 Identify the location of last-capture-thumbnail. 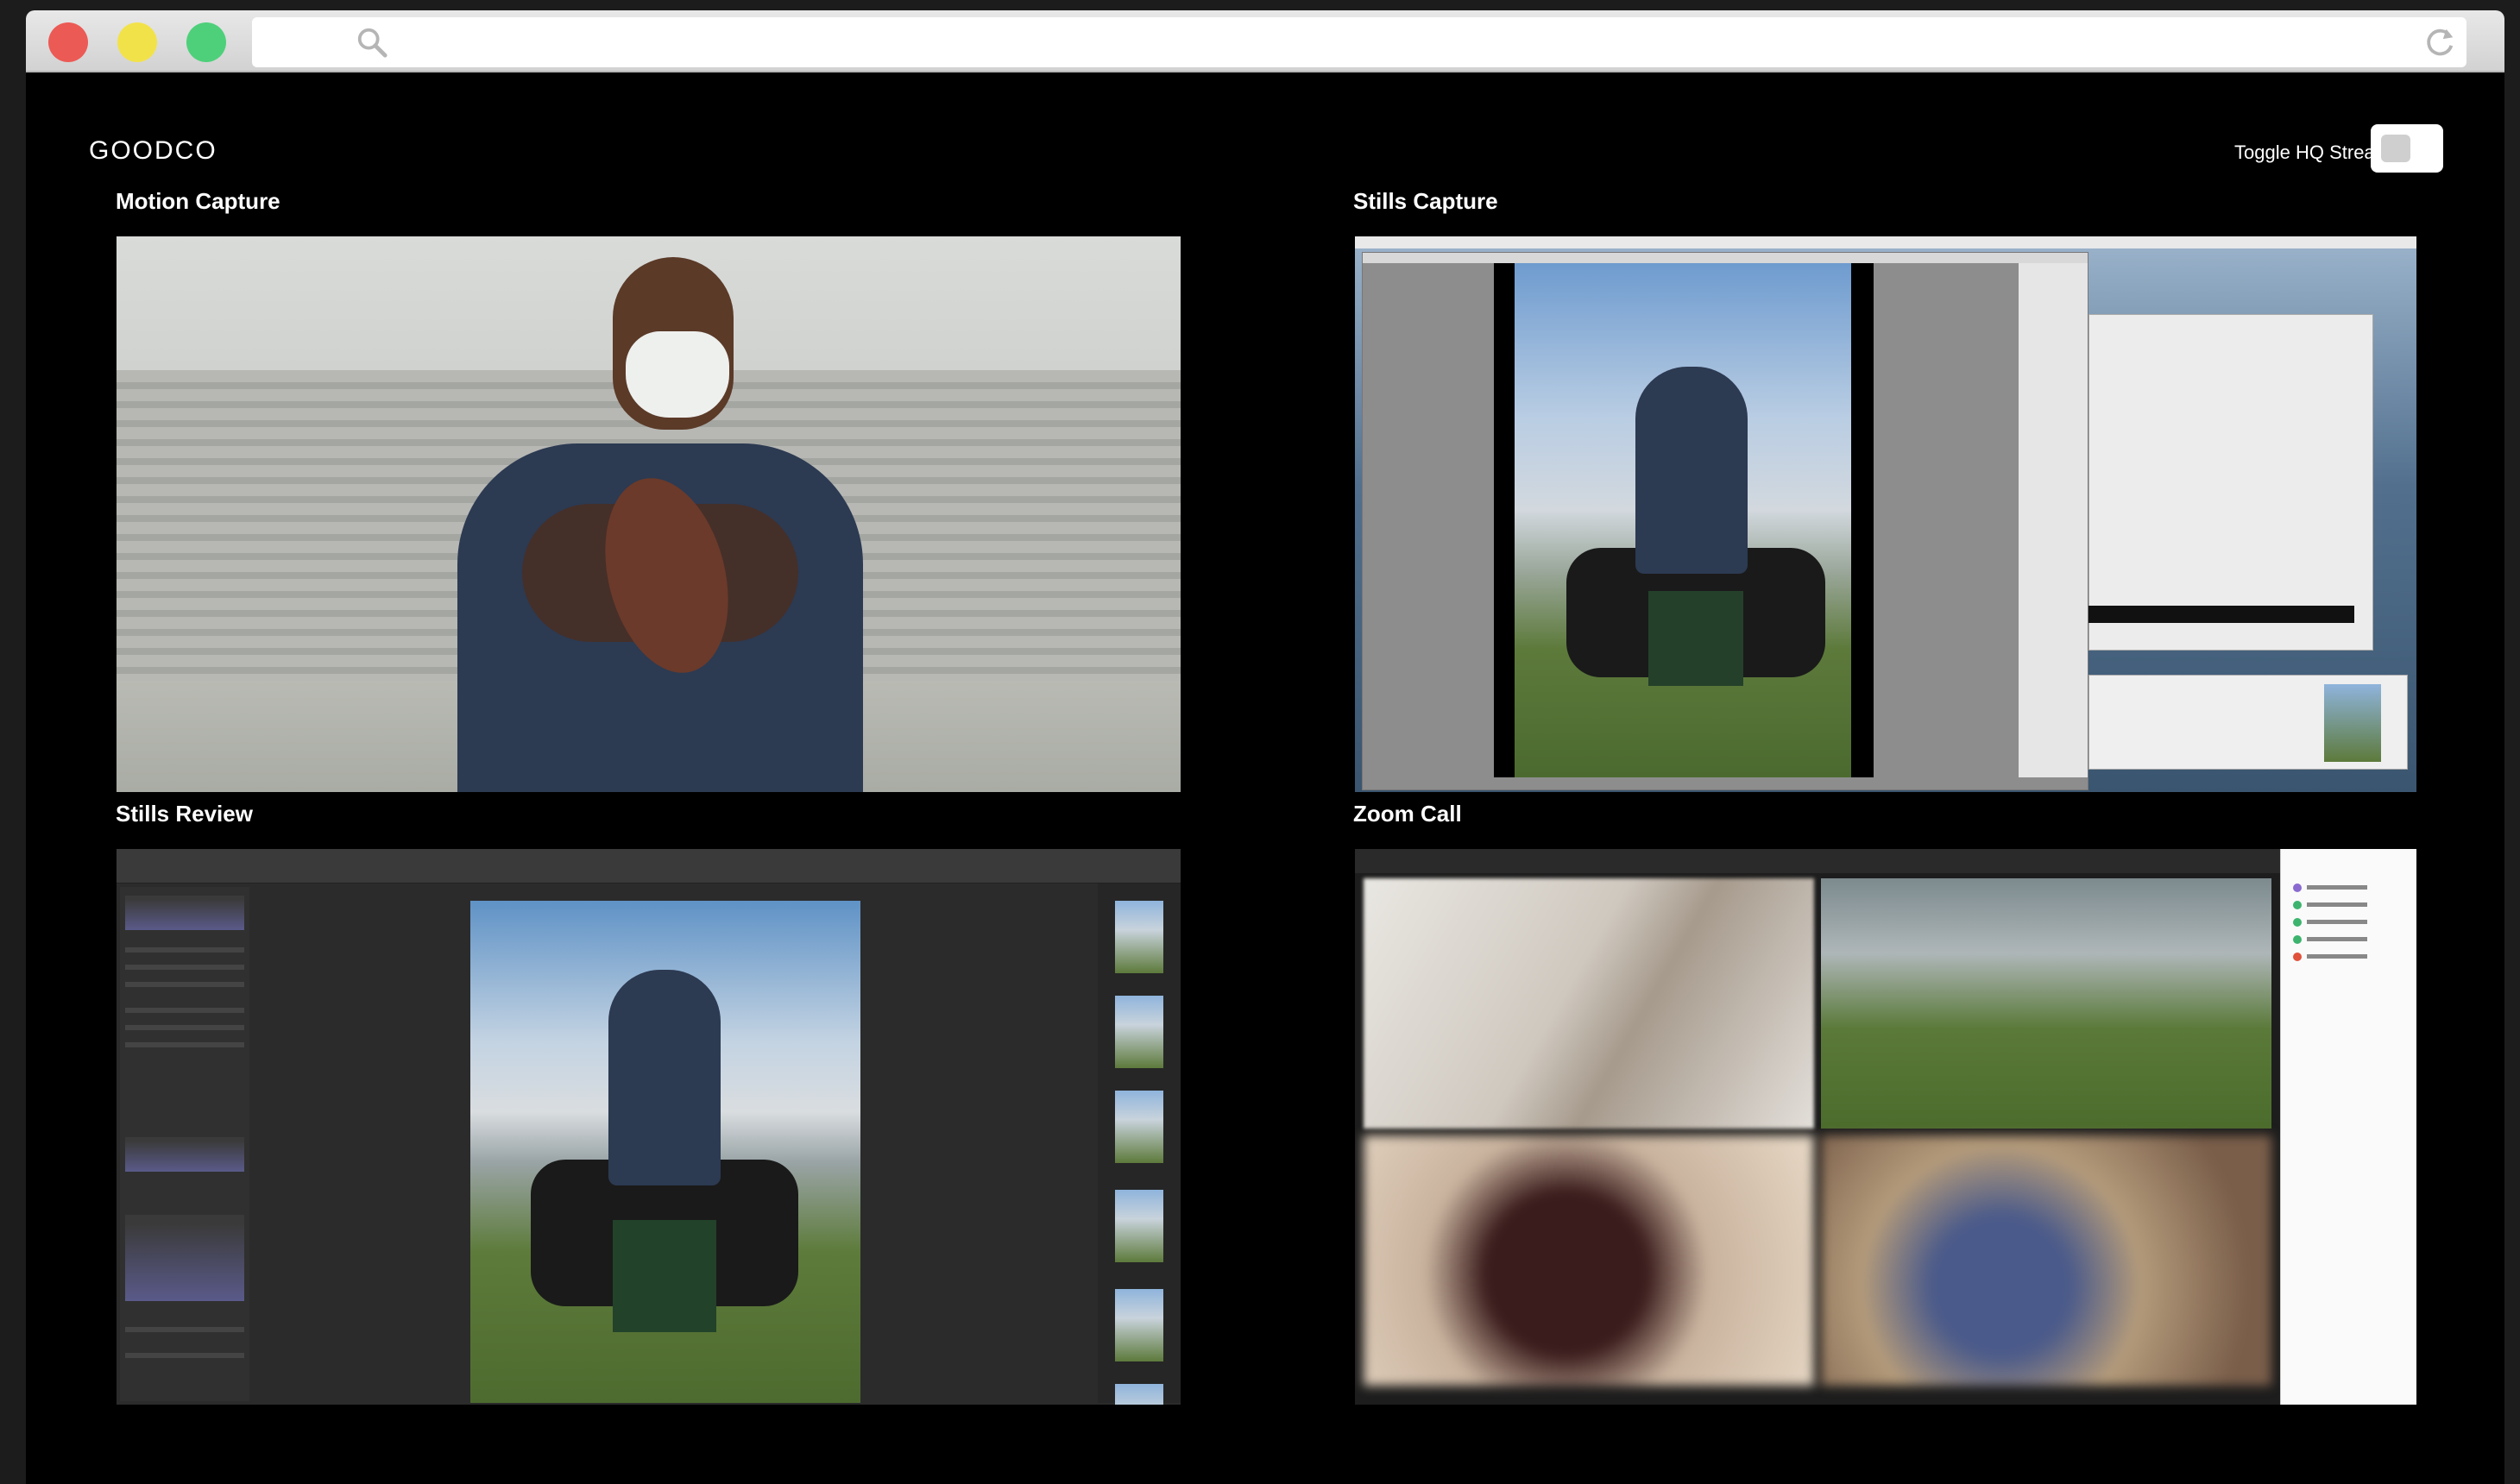
(2353, 723).